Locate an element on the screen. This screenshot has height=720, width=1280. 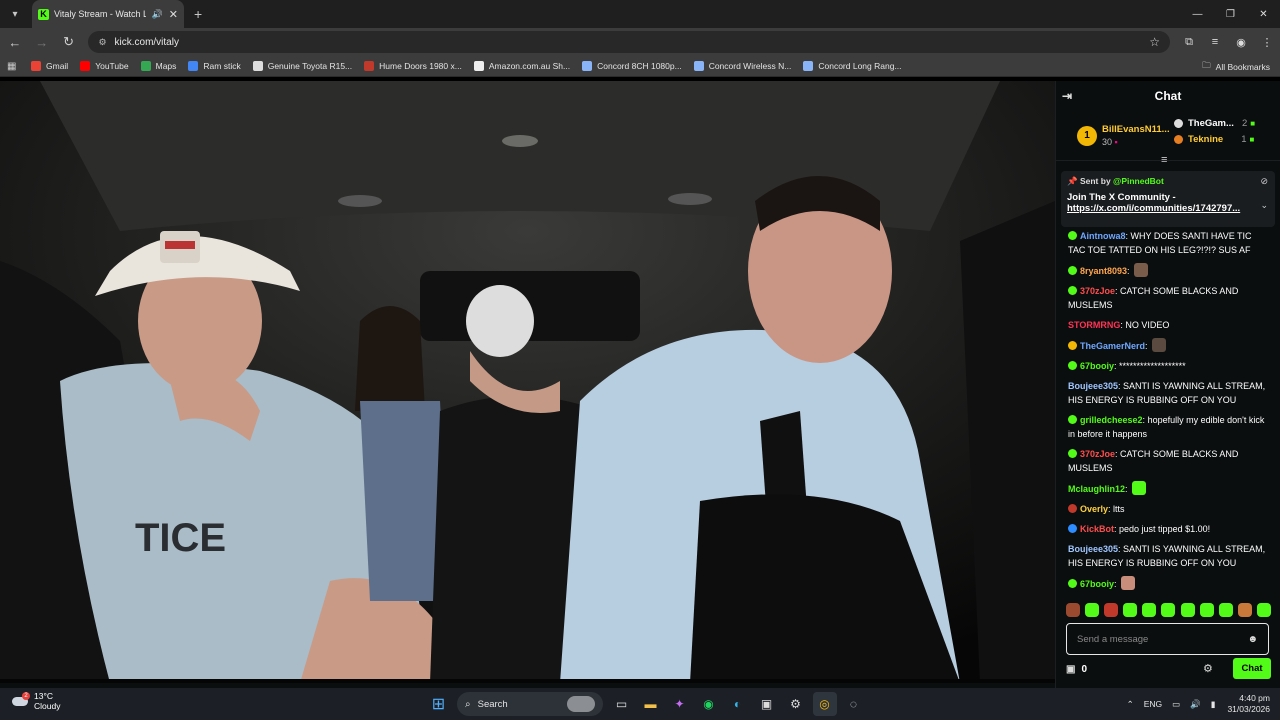
pinned-bot-name: @PinnedBot is located at coordinates (1138, 181).